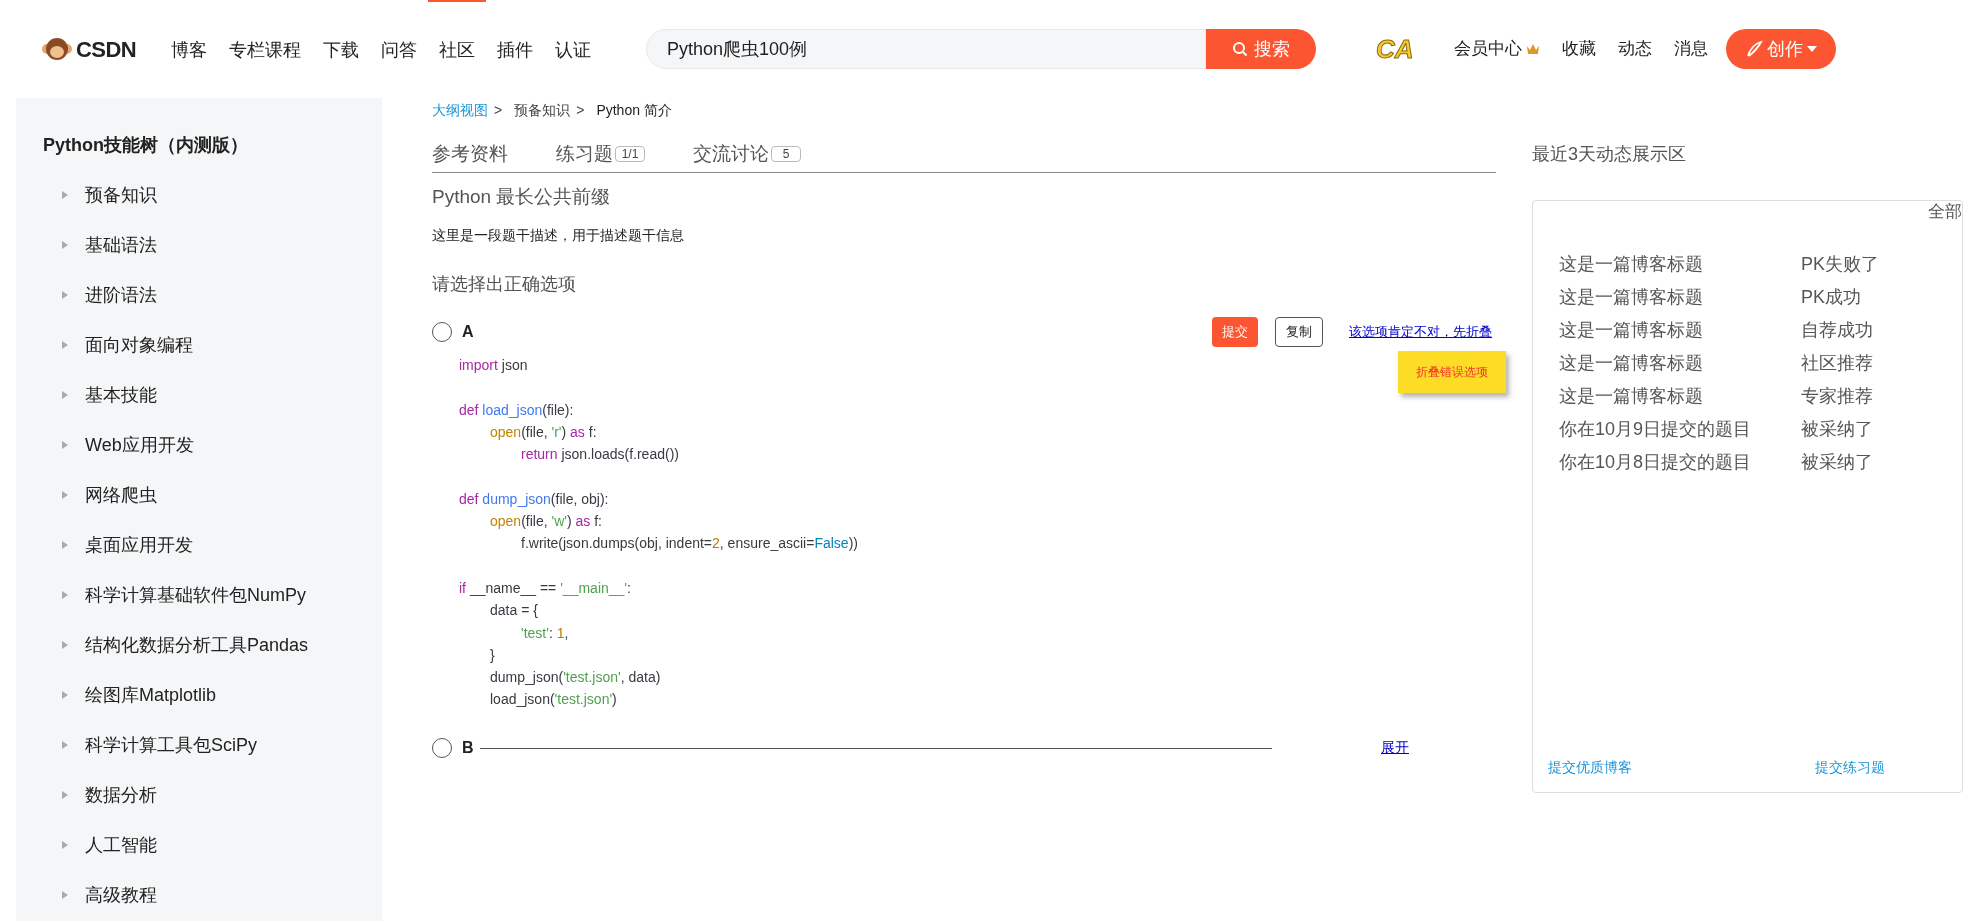  What do you see at coordinates (468, 747) in the screenshot?
I see `option-label: B` at bounding box center [468, 747].